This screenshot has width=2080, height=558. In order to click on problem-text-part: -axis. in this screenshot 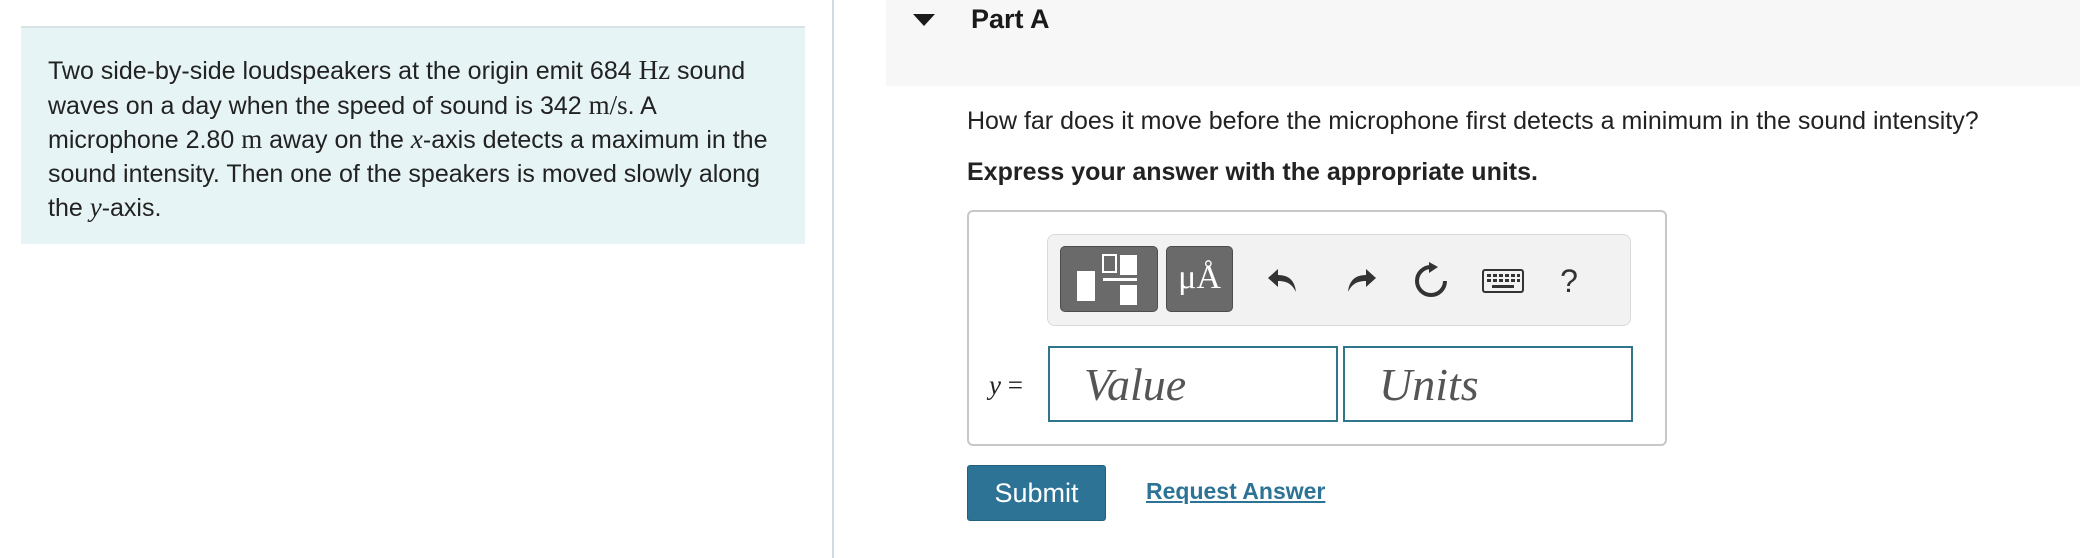, I will do `click(131, 208)`.